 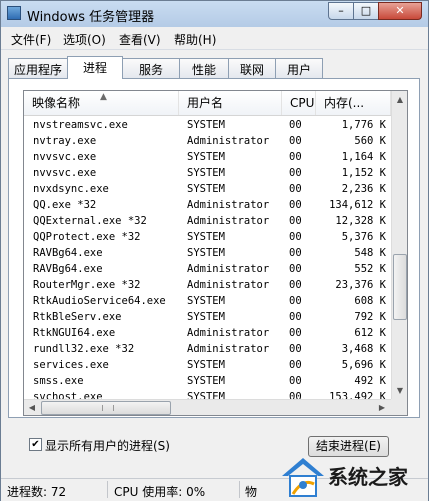 I want to click on process-memory: 2,236 K, so click(x=363, y=189).